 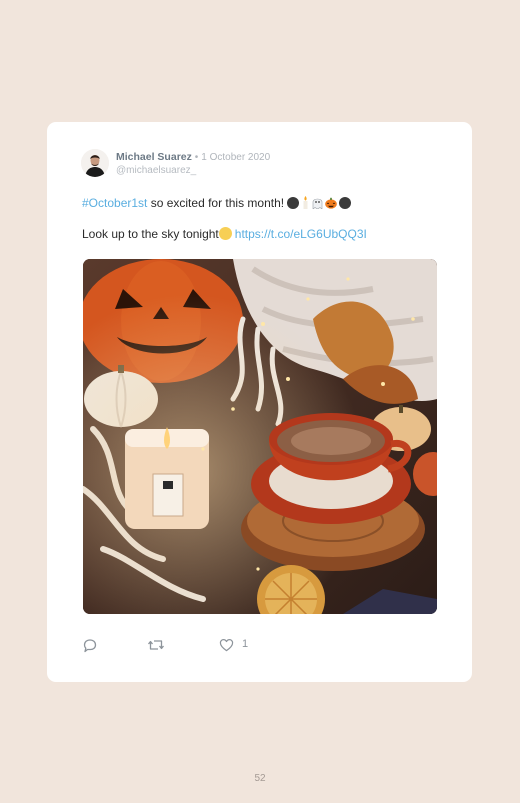 What do you see at coordinates (331, 203) in the screenshot?
I see `jack-o-lantern-emoji-icon` at bounding box center [331, 203].